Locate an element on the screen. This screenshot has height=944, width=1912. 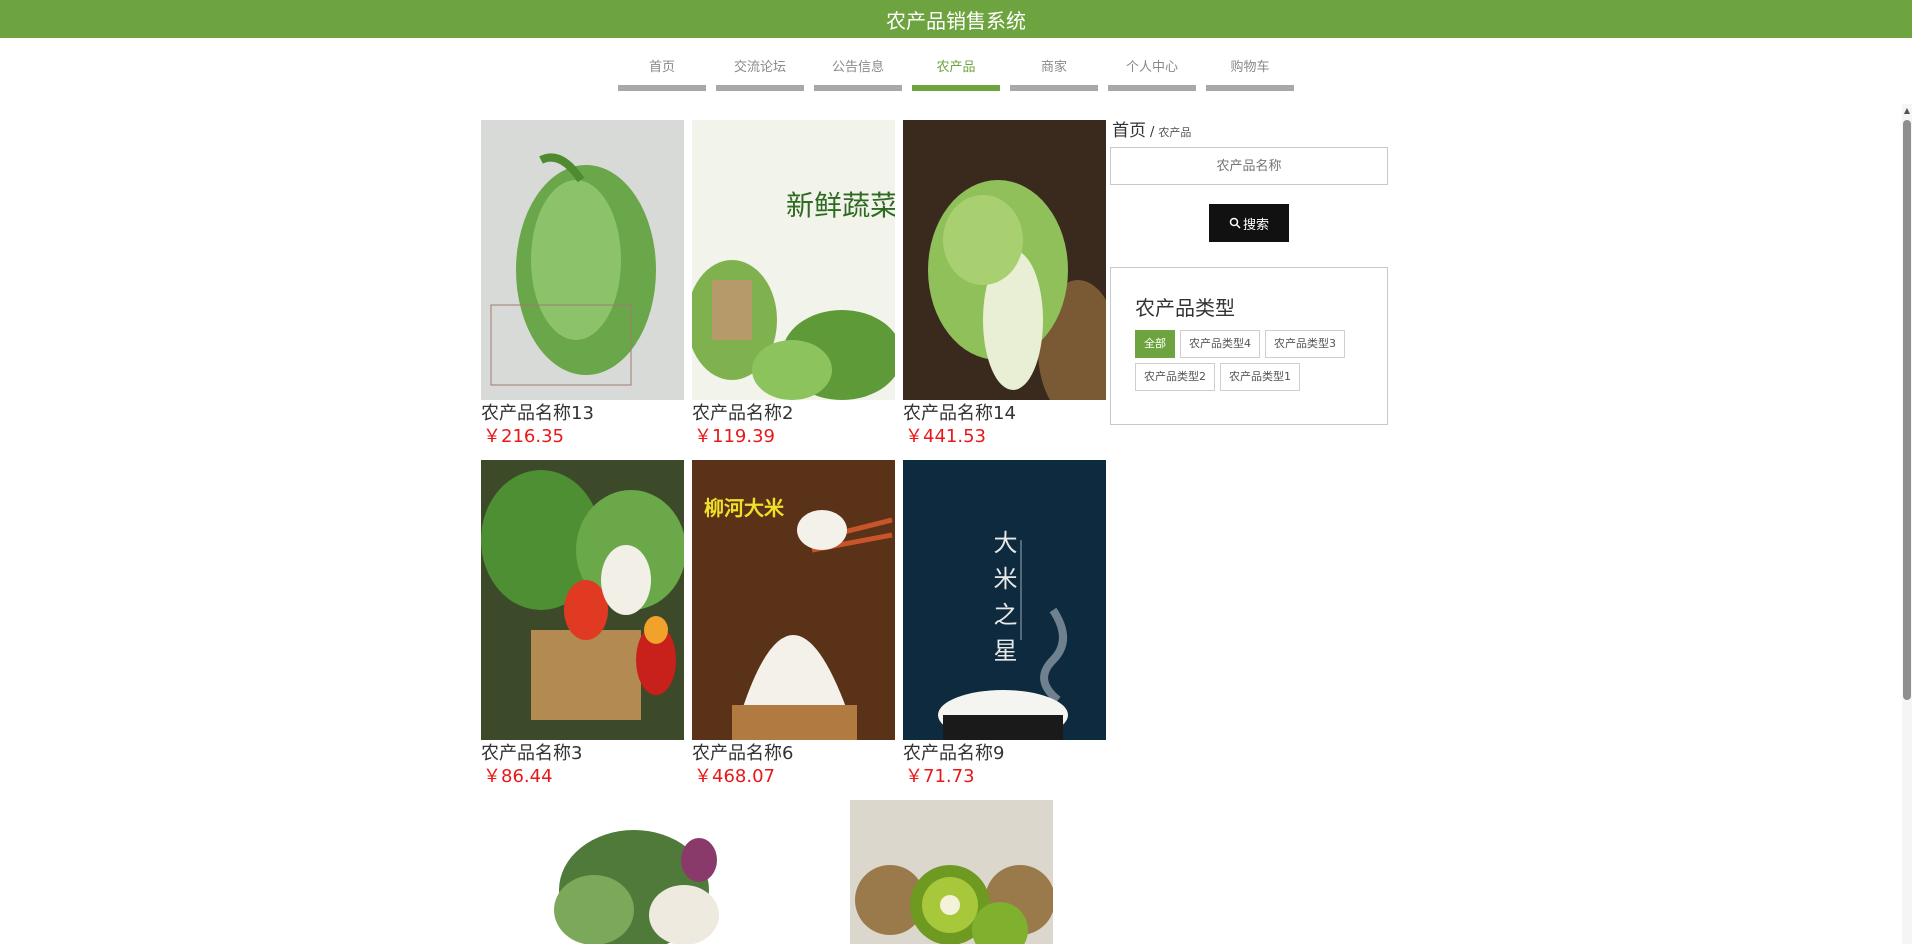
image-caption: 新鲜蔬菜 is located at coordinates (840, 205).